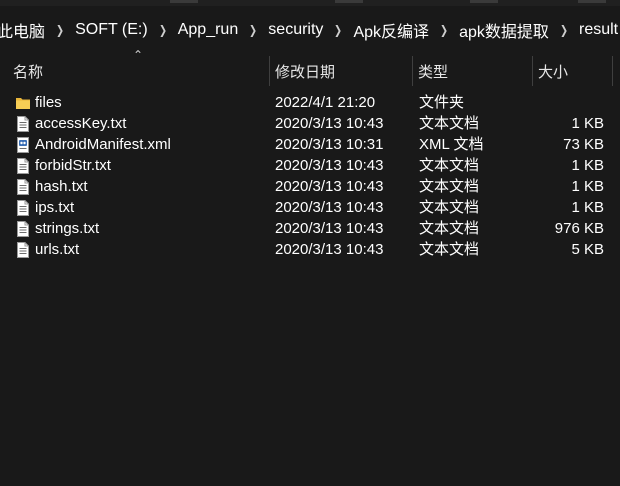 This screenshot has width=620, height=486. Describe the element at coordinates (612, 71) in the screenshot. I see `column-resize-handle` at that location.